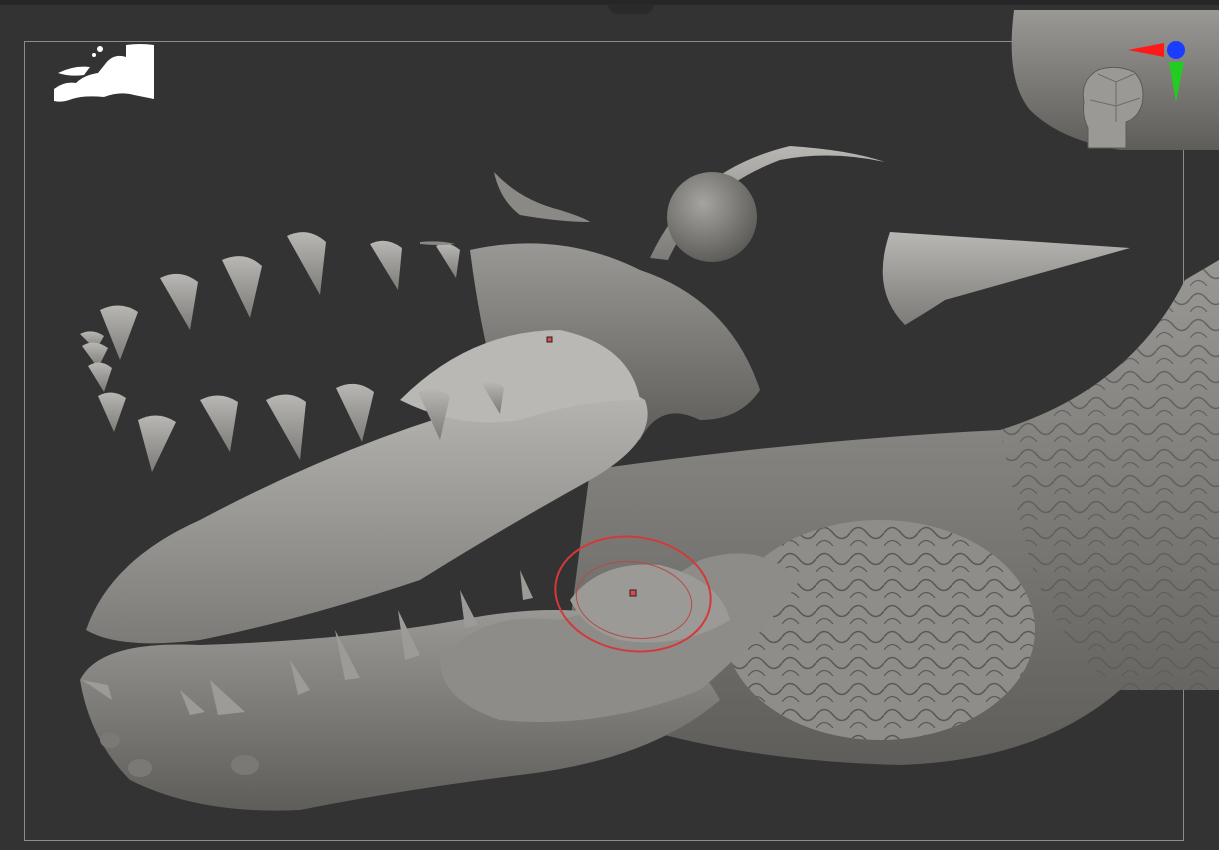 This screenshot has height=850, width=1219. What do you see at coordinates (1176, 82) in the screenshot?
I see `gizmo-y-axis` at bounding box center [1176, 82].